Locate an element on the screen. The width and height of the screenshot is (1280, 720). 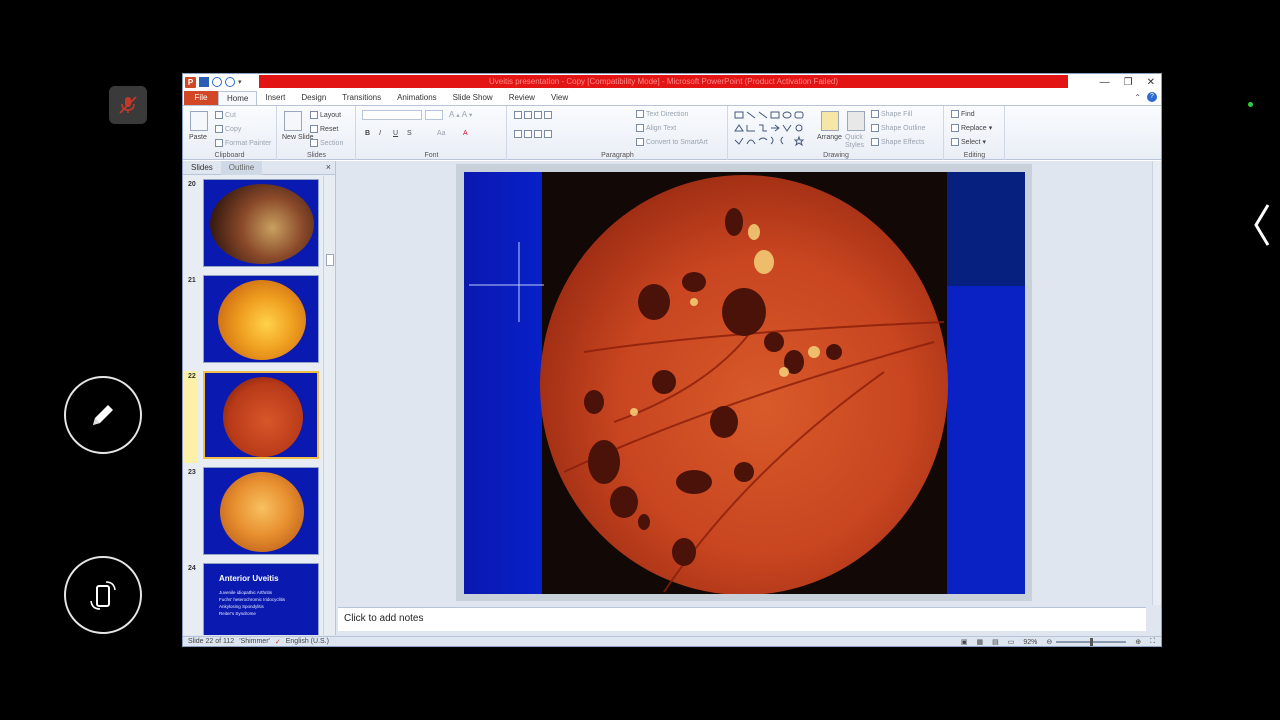
language: English (U.S.) is located at coordinates (307, 641).